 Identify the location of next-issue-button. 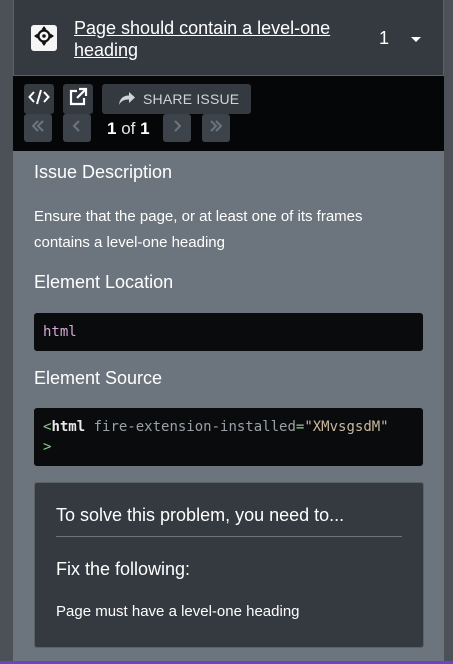
(177, 128).